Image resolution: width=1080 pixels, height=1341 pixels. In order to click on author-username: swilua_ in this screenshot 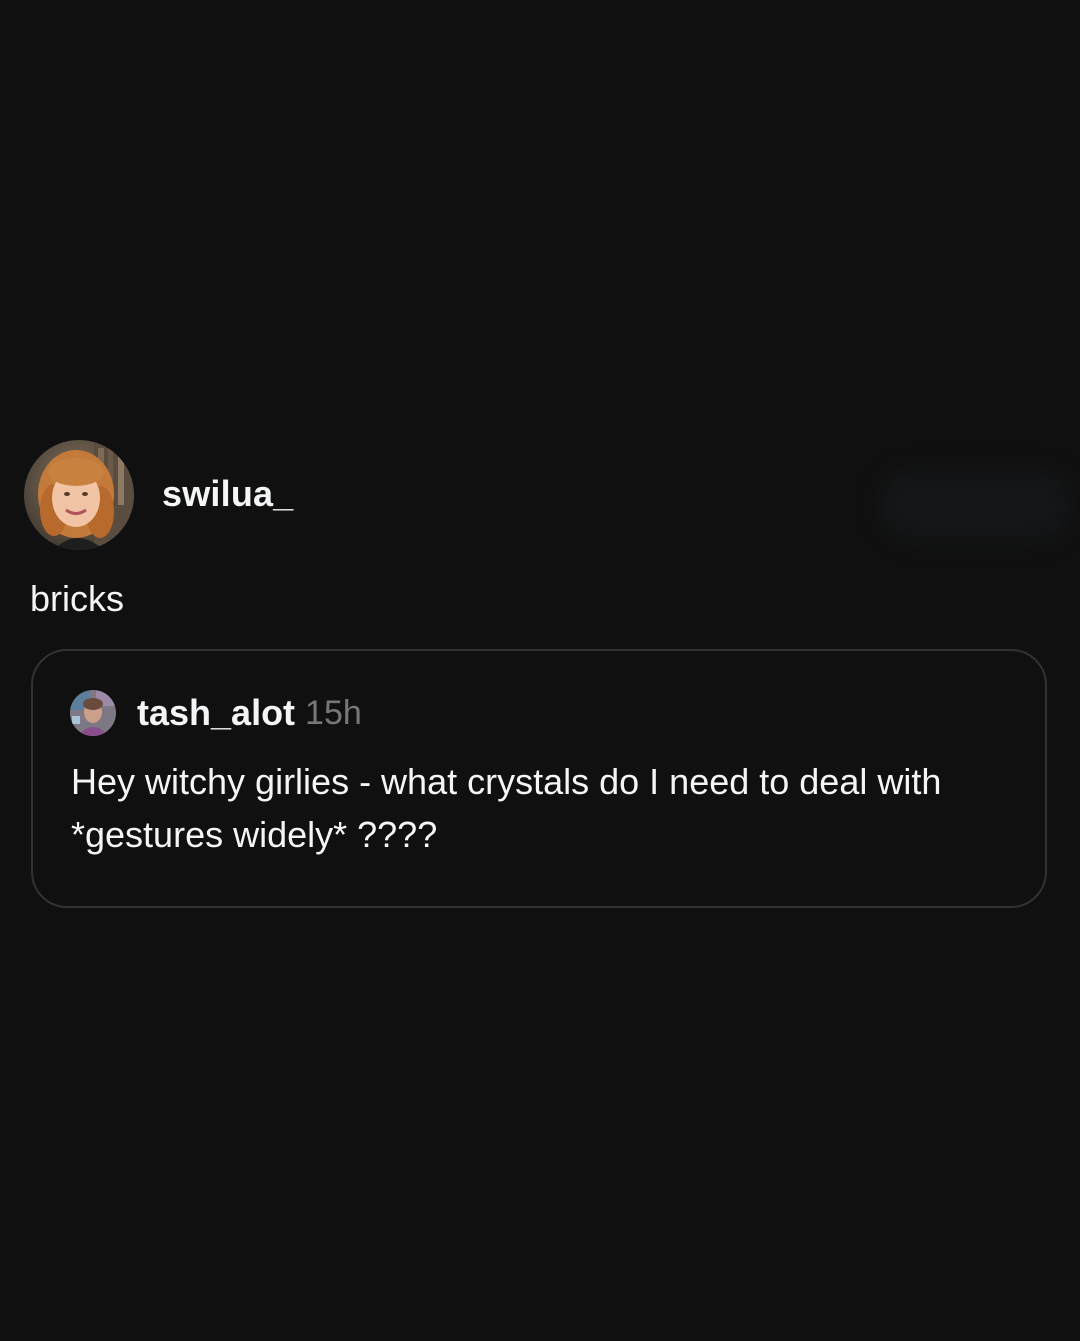, I will do `click(227, 494)`.